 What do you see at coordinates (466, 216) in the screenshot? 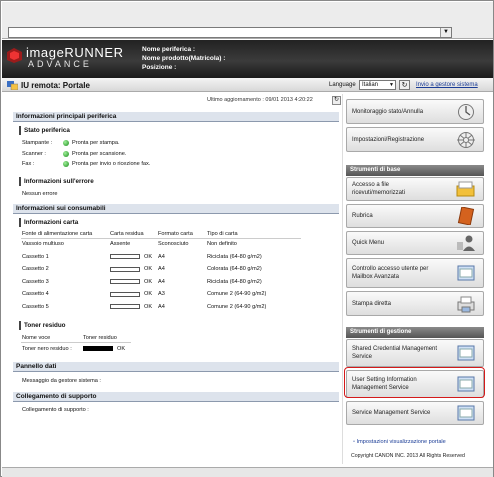
I see `address-book-icon` at bounding box center [466, 216].